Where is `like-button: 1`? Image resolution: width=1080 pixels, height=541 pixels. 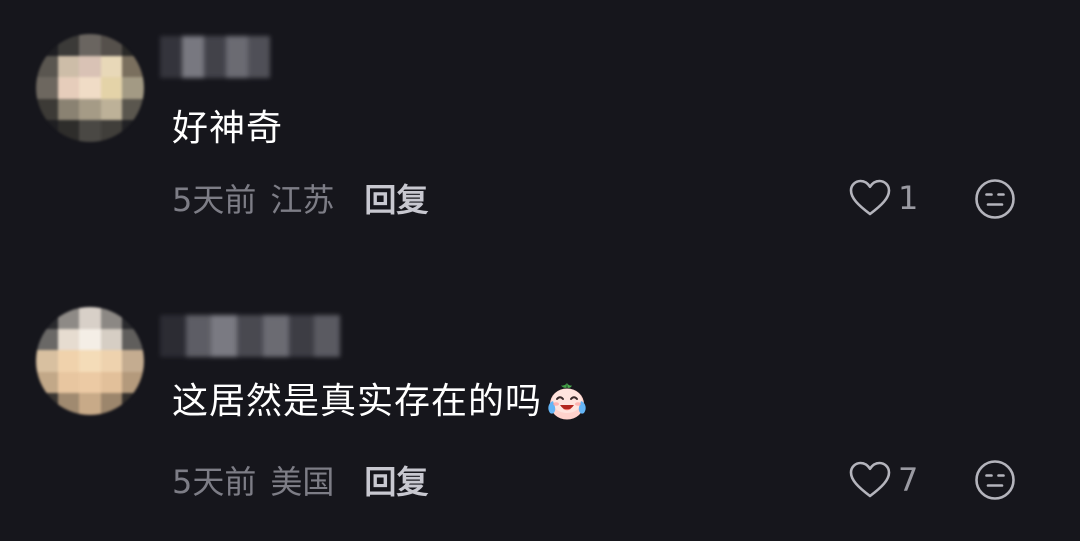 like-button: 1 is located at coordinates (883, 198).